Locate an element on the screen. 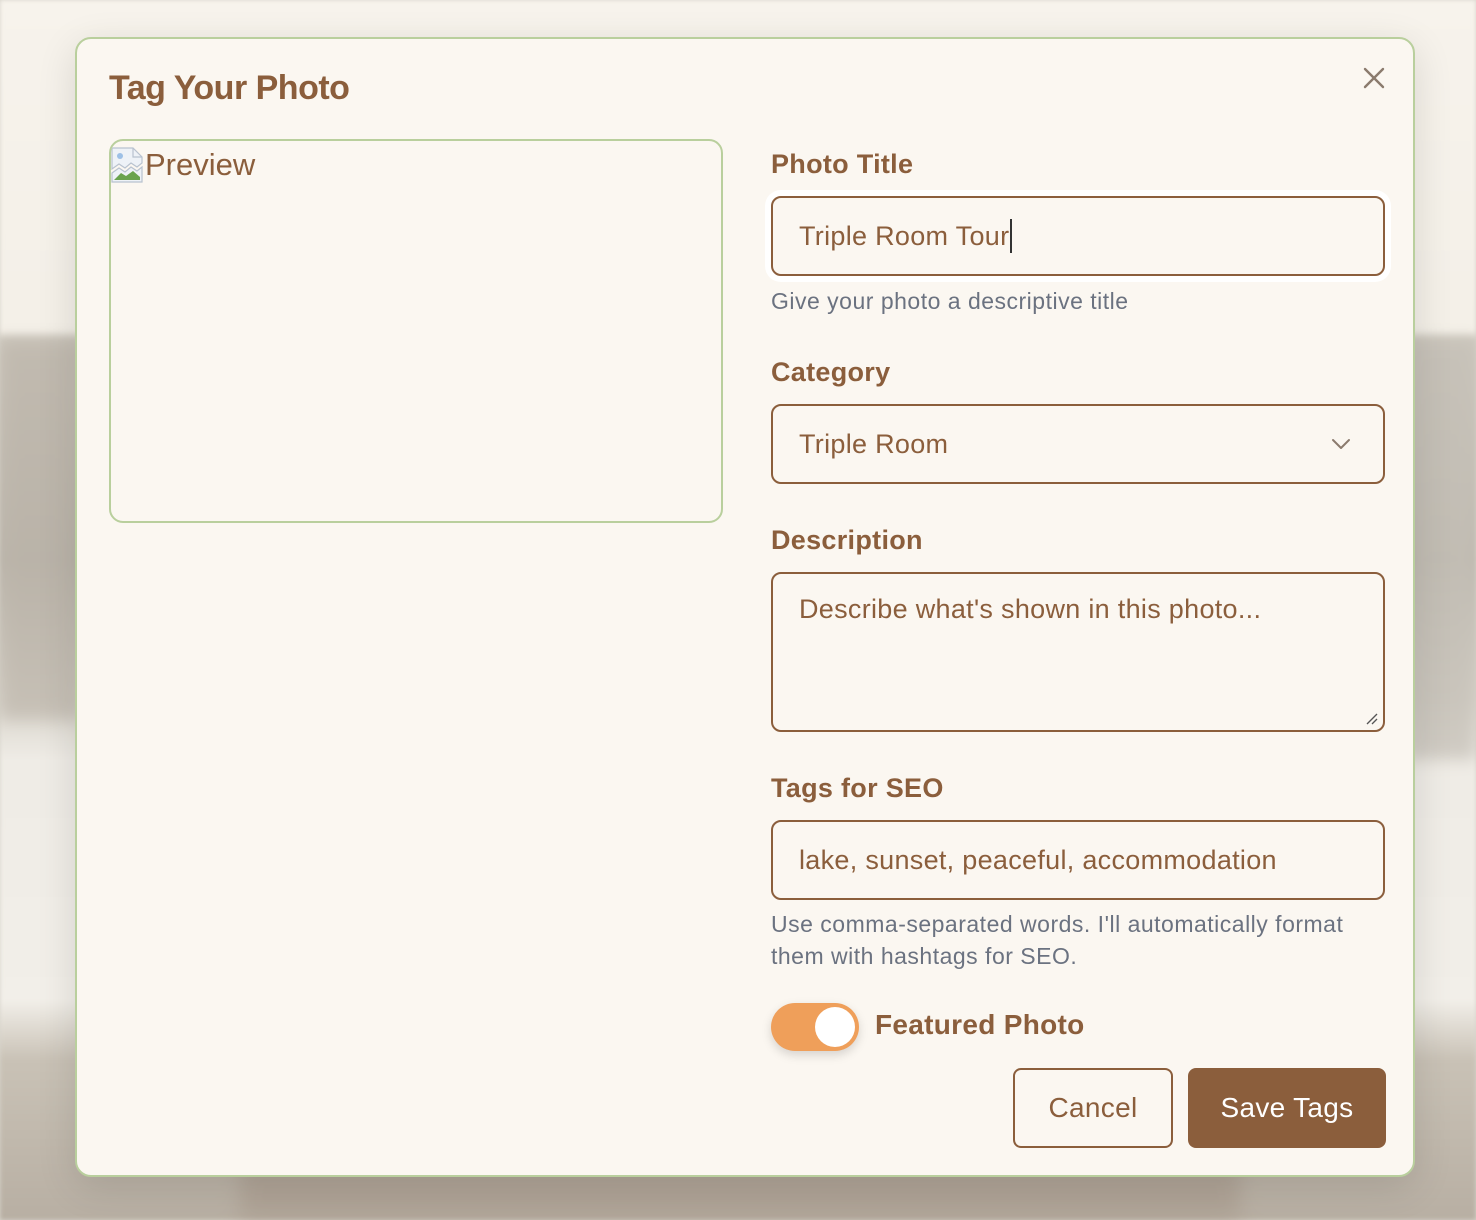  photo-title-label: Photo Title is located at coordinates (842, 164).